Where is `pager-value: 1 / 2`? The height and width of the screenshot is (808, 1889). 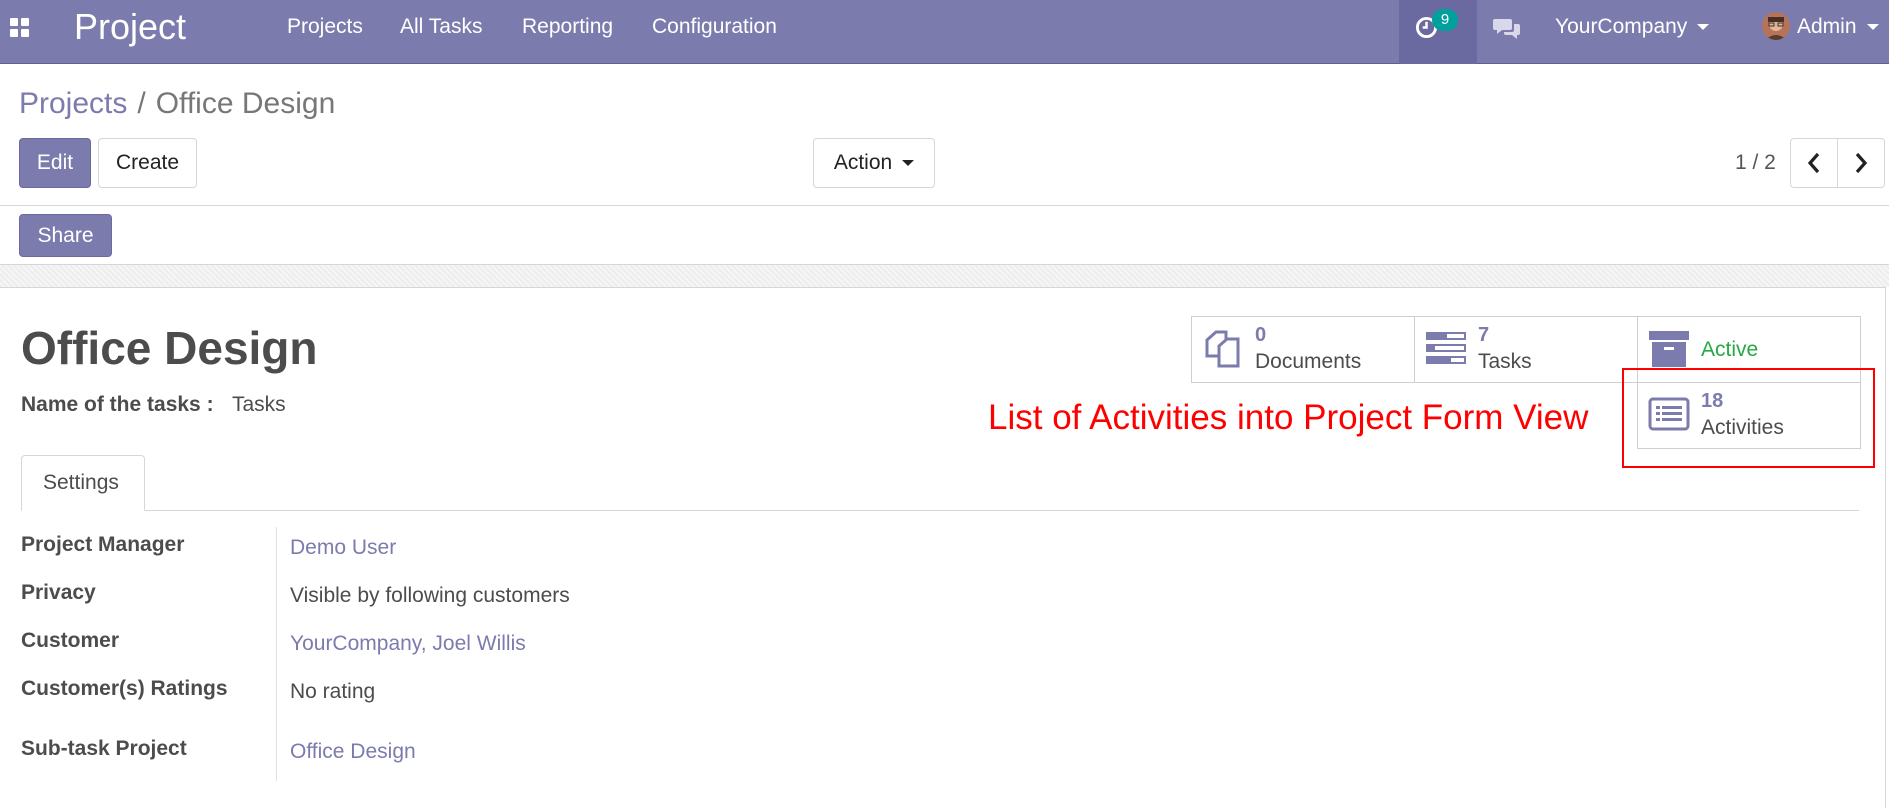 pager-value: 1 / 2 is located at coordinates (1755, 163).